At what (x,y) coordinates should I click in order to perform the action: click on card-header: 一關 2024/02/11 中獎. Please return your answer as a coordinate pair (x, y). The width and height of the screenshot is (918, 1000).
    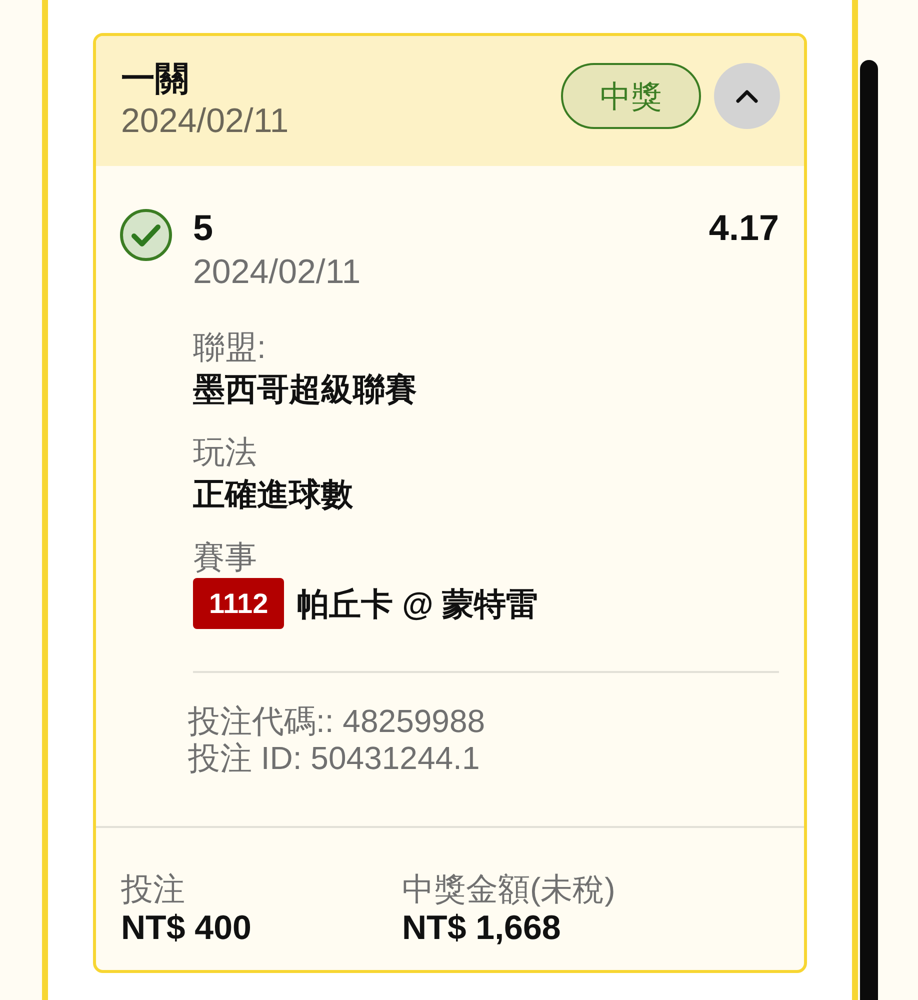
    Looking at the image, I should click on (450, 101).